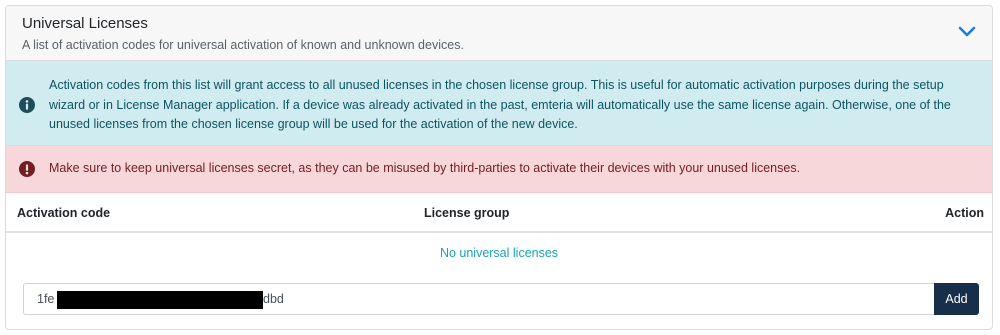 This screenshot has height=335, width=1000. What do you see at coordinates (27, 105) in the screenshot?
I see `info-circle-icon` at bounding box center [27, 105].